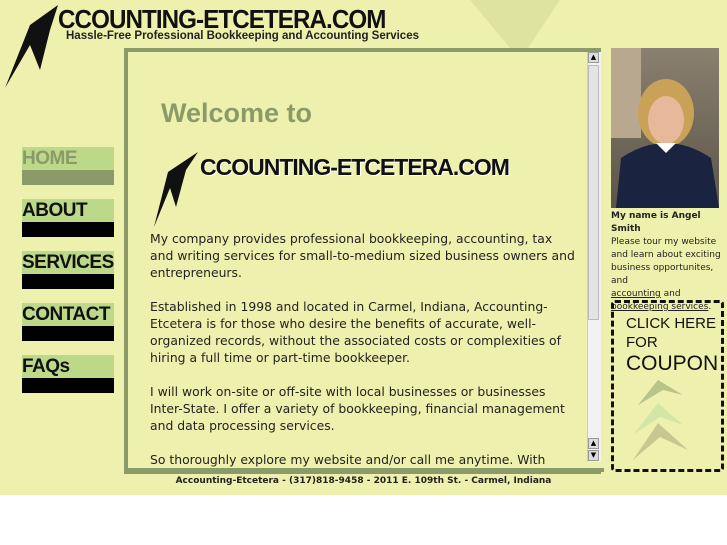  Describe the element at coordinates (364, 470) in the screenshot. I see `divider` at that location.